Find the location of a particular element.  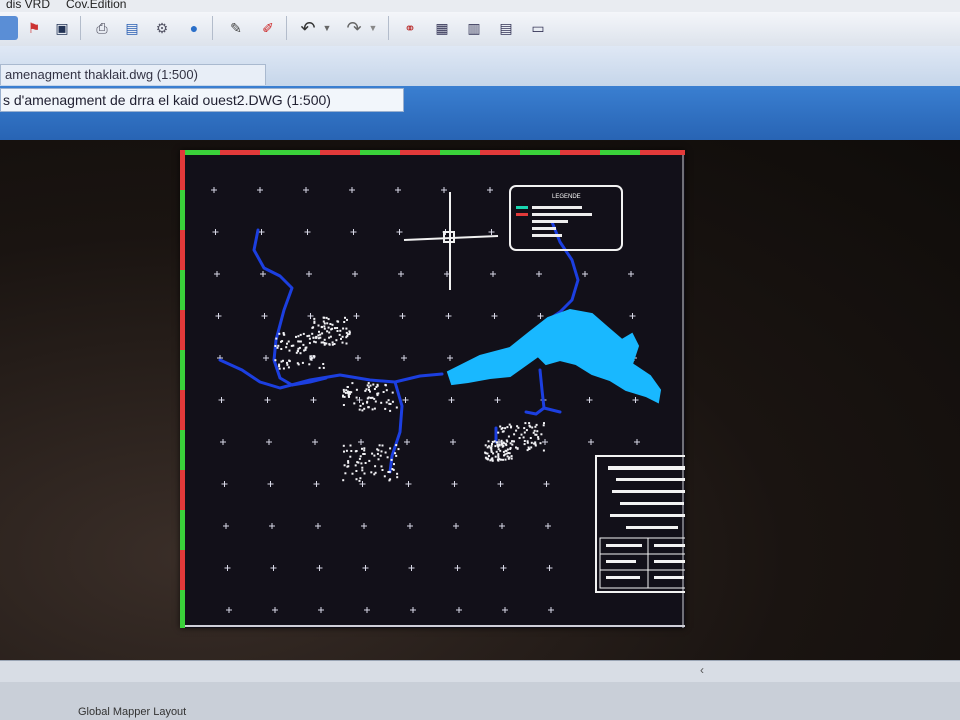

eraser-icon: ✐ is located at coordinates (268, 28).